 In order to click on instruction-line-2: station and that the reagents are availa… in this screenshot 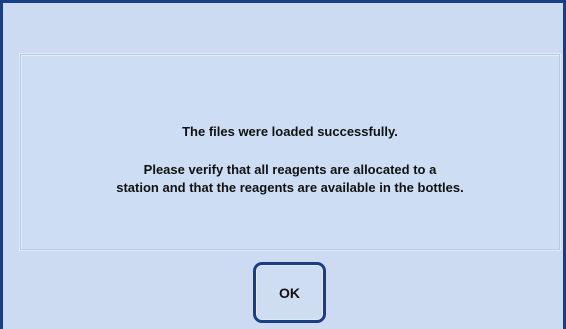, I will do `click(290, 187)`.